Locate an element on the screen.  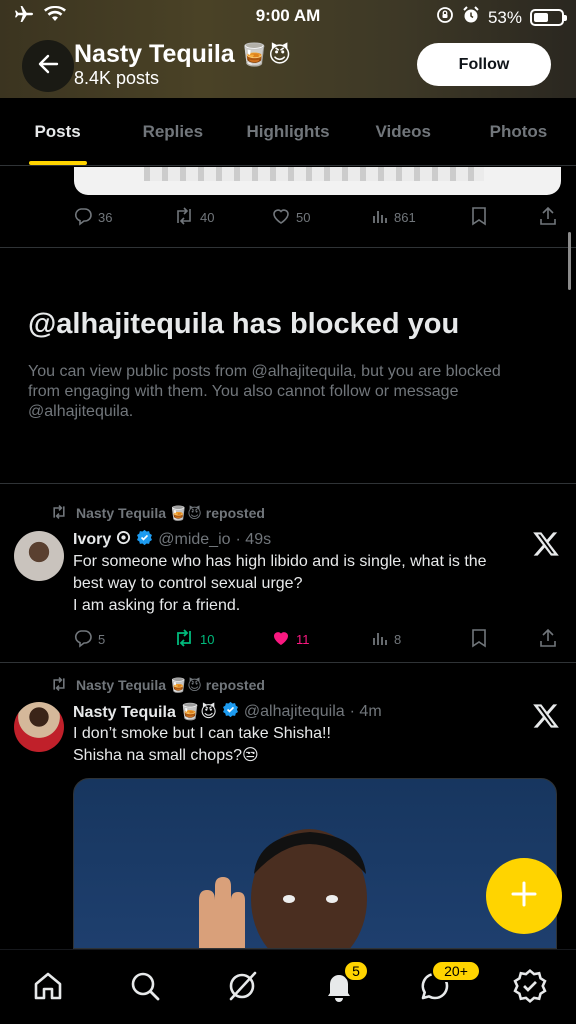
repost-button: 10 is located at coordinates (193, 639).